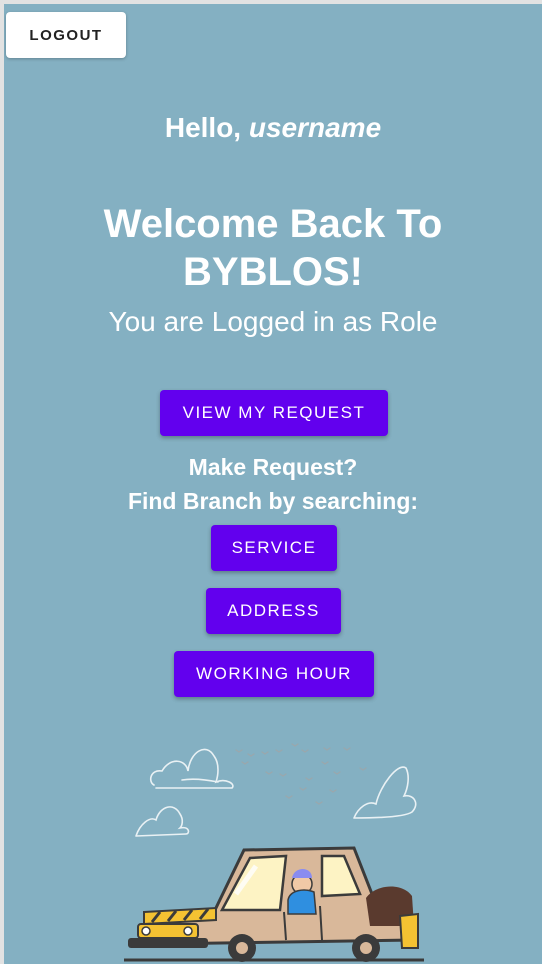 Image resolution: width=542 pixels, height=964 pixels. Describe the element at coordinates (274, 548) in the screenshot. I see `service-search-button: SERVICE` at that location.